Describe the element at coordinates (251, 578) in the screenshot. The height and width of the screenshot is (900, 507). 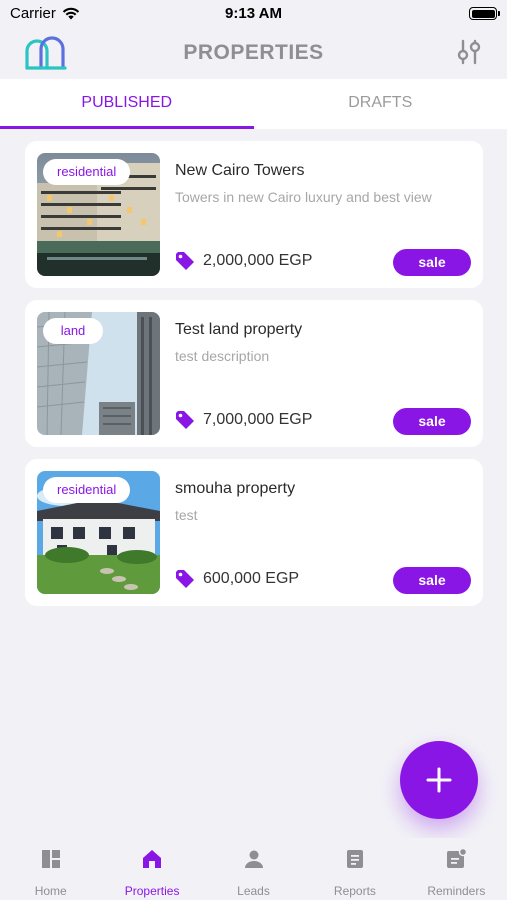
I see `property-price: 600,000 EGP` at that location.